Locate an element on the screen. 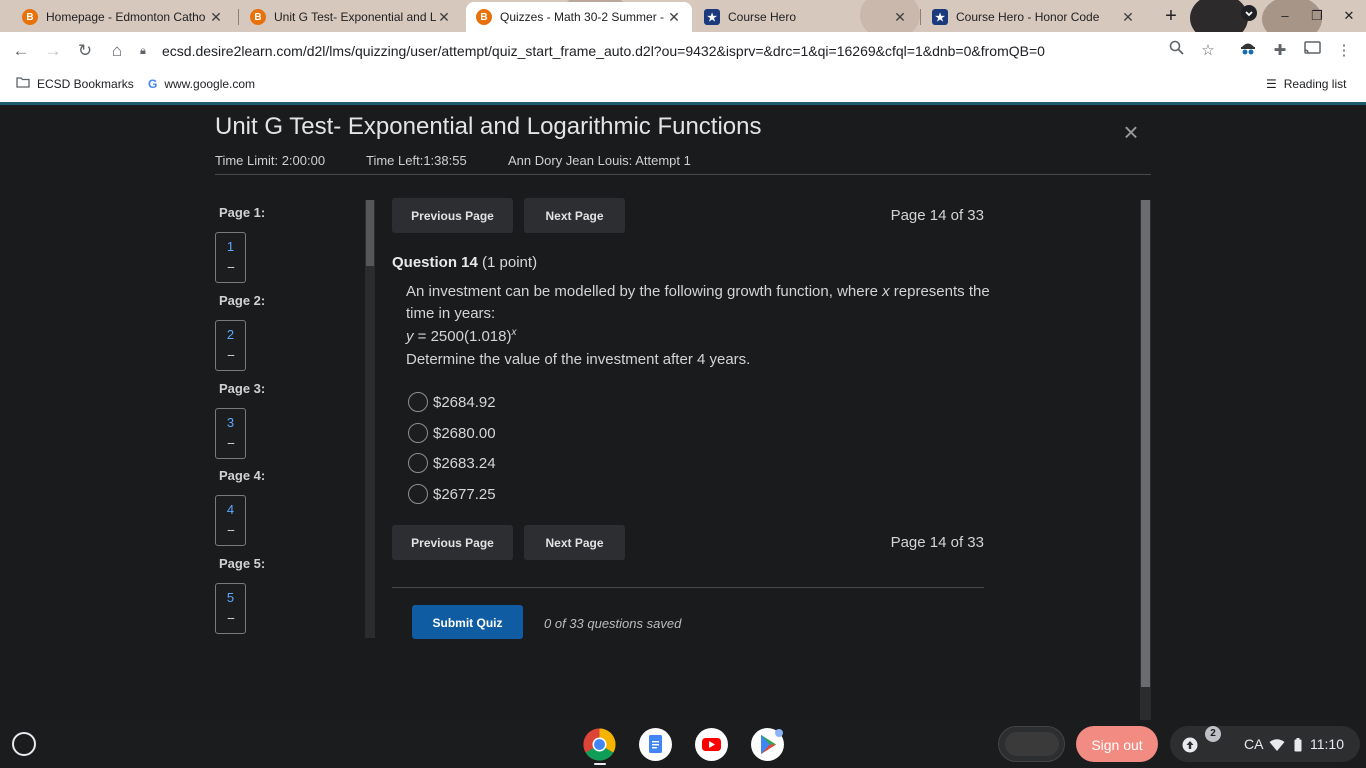 Image resolution: width=1366 pixels, height=768 pixels. sidebar-scrollbar is located at coordinates (370, 419).